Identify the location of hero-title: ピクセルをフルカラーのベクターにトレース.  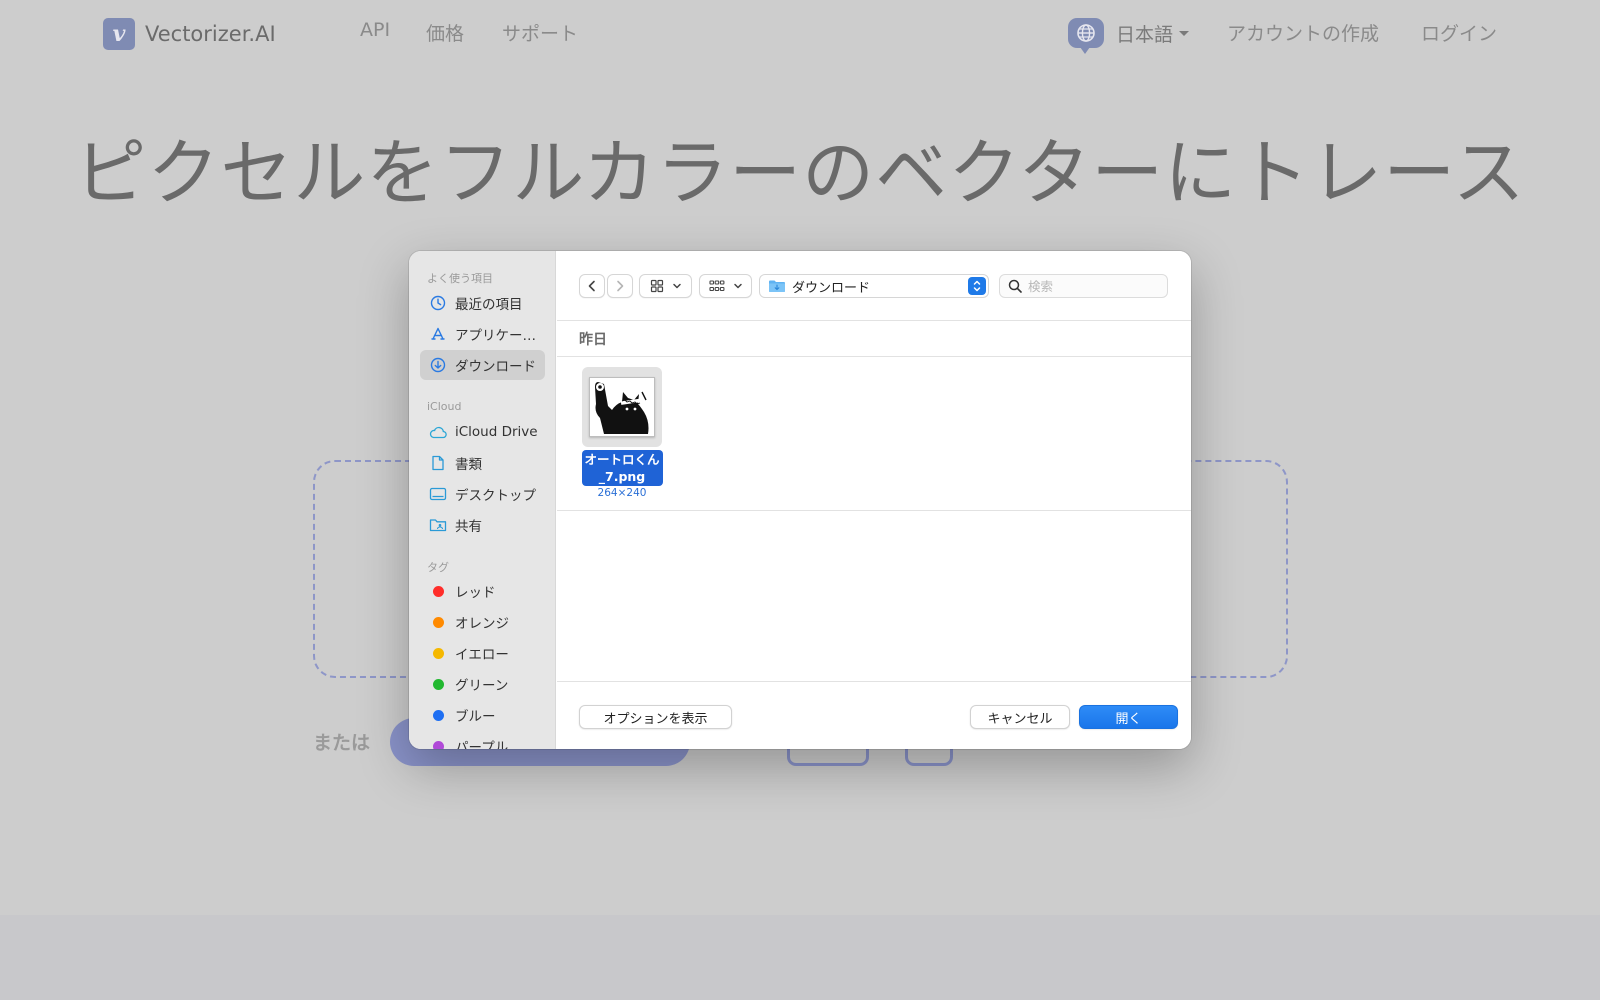
(800, 173).